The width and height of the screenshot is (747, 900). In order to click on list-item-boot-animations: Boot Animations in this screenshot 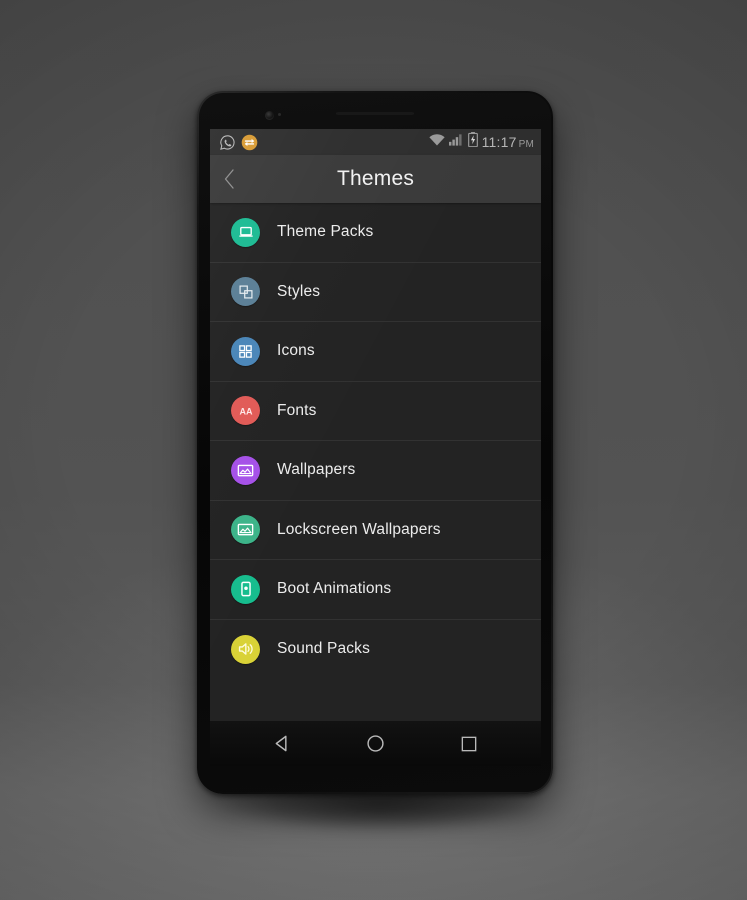, I will do `click(375, 590)`.